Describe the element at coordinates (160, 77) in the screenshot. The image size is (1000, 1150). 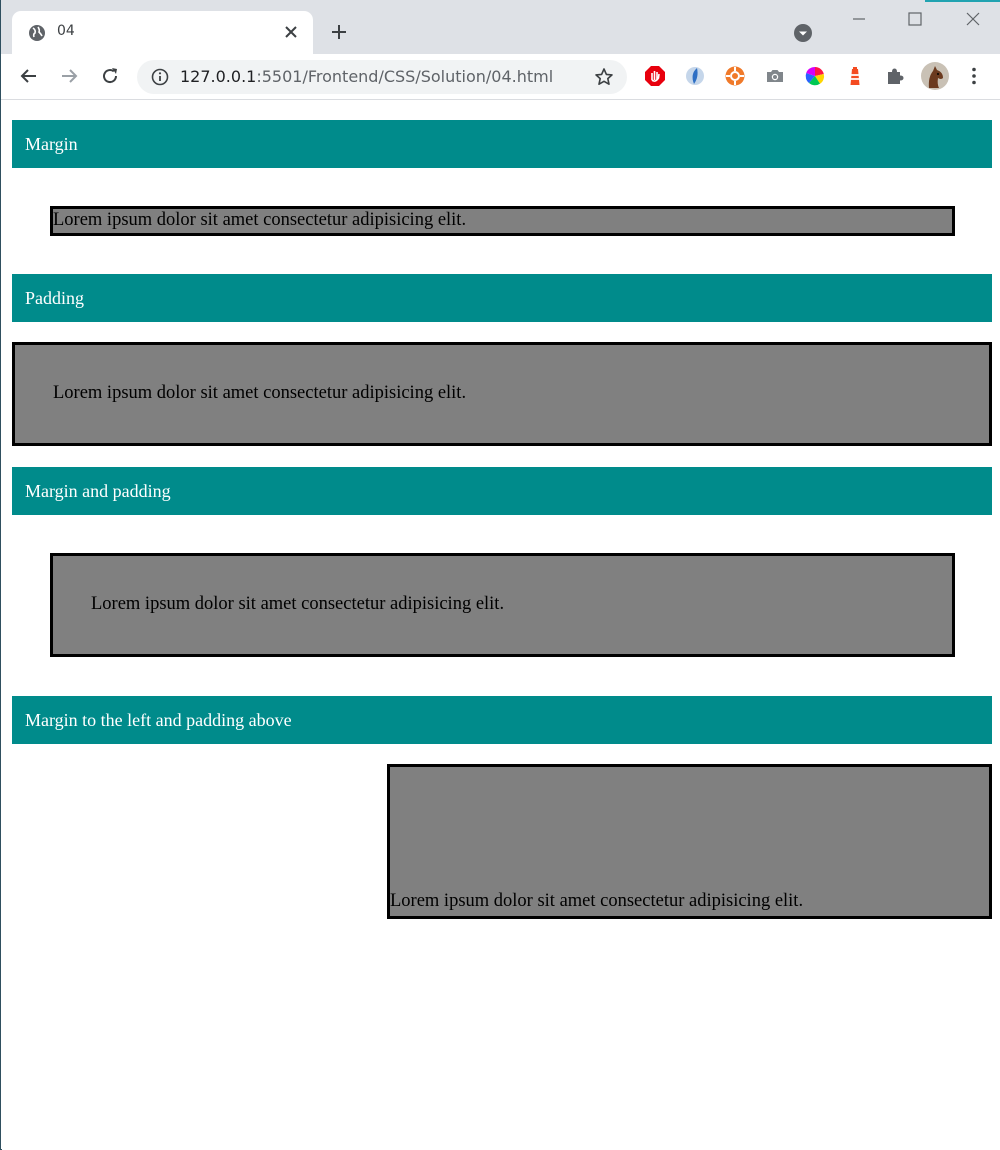
I see `site-info-icon` at that location.